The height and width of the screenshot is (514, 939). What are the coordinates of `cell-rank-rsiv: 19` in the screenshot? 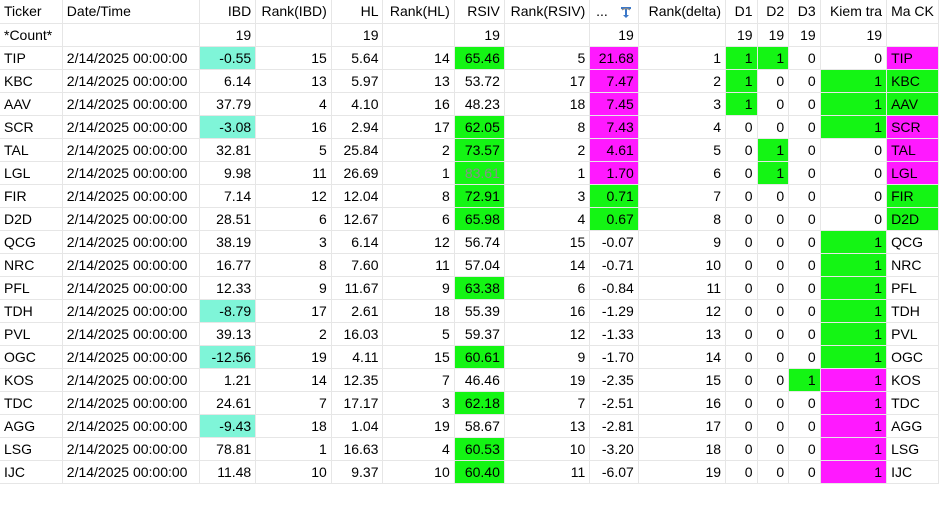 It's located at (547, 380).